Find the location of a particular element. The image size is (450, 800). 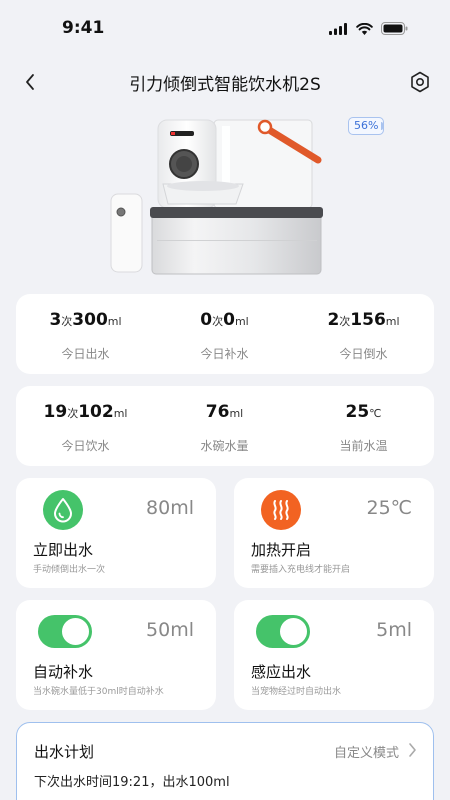

wifi-icon is located at coordinates (364, 28).